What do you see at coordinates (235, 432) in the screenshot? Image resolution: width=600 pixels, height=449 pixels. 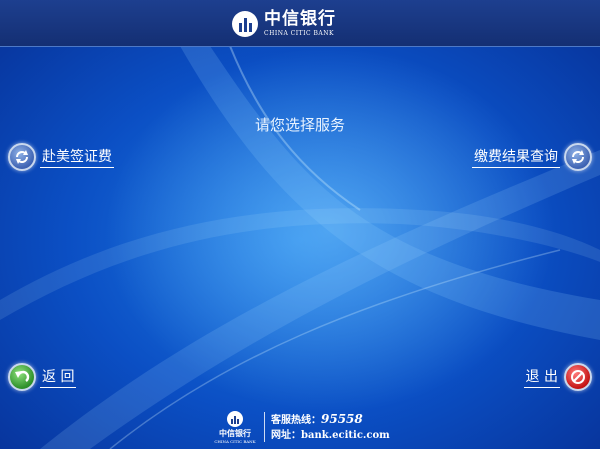 I see `footer-logo-cn: 中信银行` at bounding box center [235, 432].